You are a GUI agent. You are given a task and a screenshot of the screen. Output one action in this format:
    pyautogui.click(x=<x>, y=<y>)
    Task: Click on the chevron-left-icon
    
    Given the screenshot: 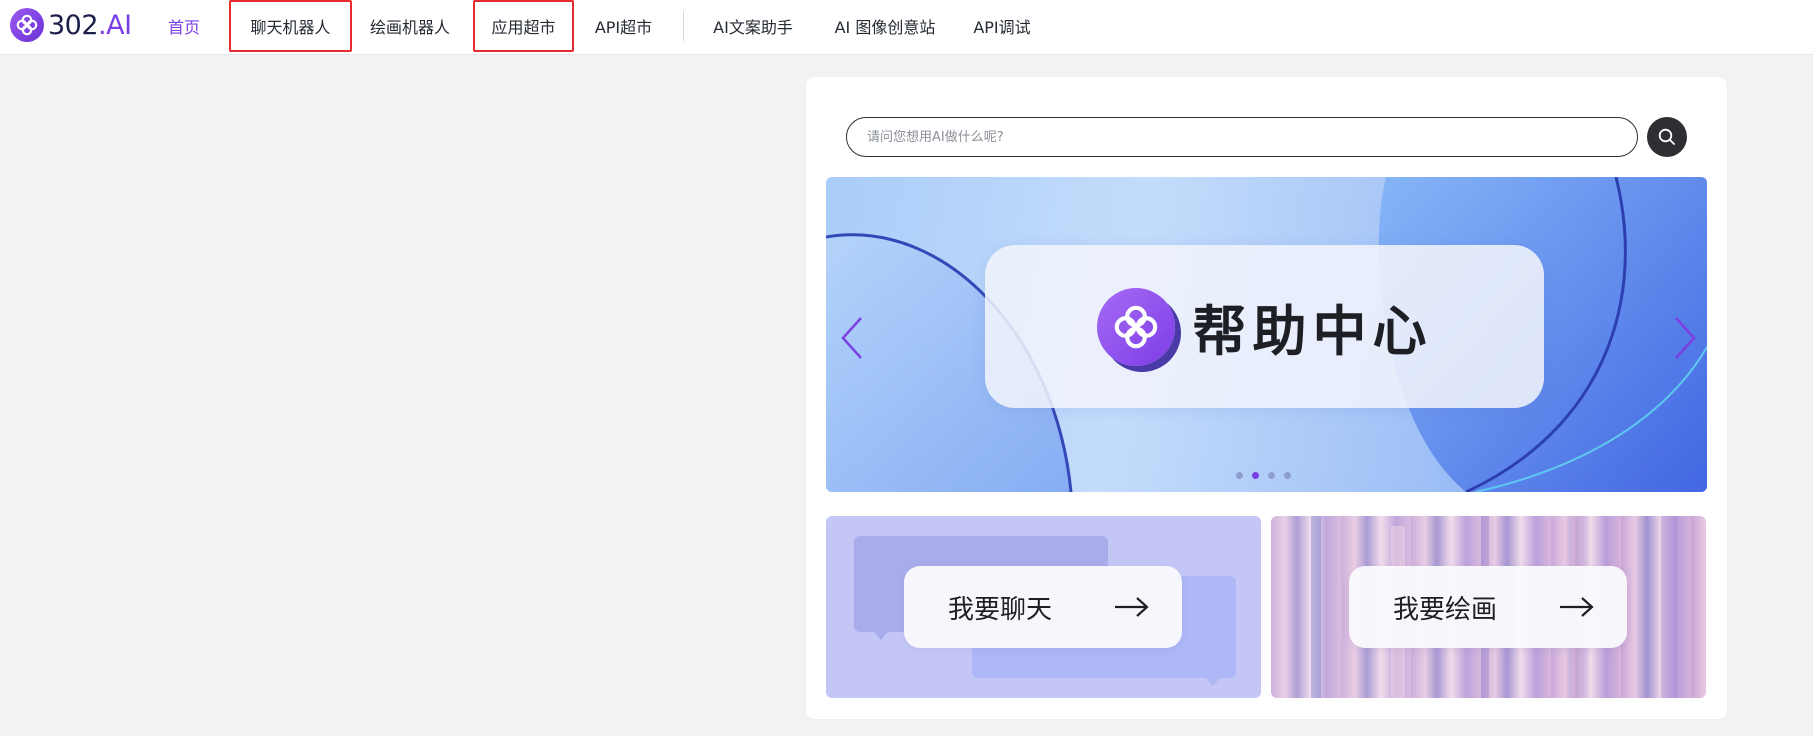 What is the action you would take?
    pyautogui.click(x=851, y=338)
    